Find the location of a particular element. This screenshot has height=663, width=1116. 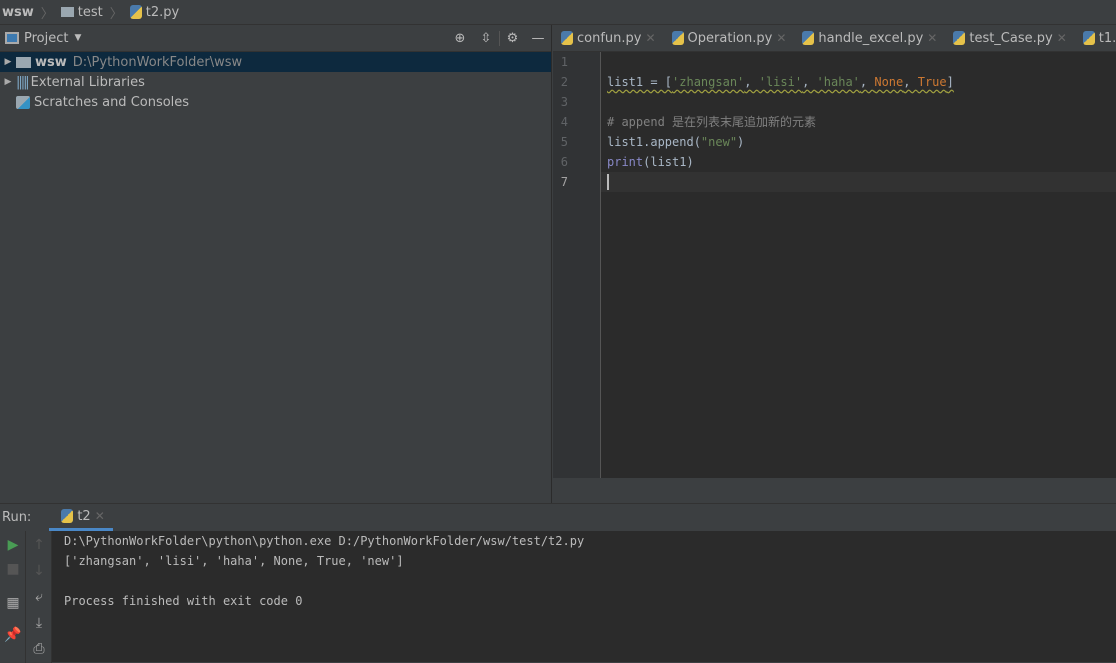

breadcrumb-item: wsw is located at coordinates (18, 12).